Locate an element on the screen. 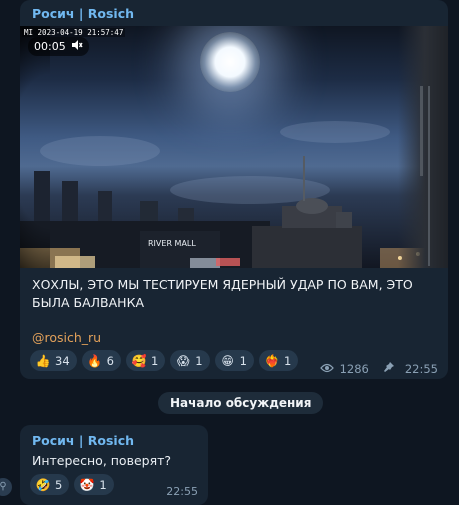 The image size is (459, 505). watermark: MI is located at coordinates (29, 32).